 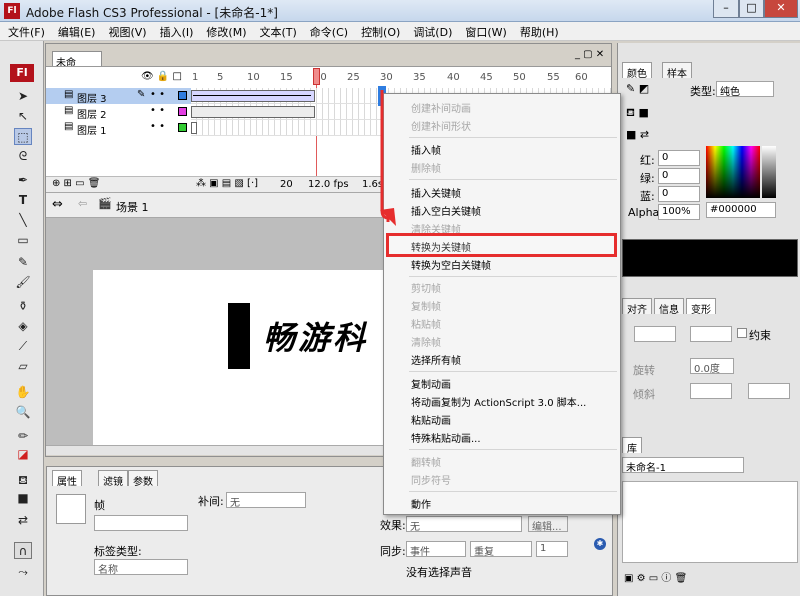 I want to click on maximize-button: □, so click(x=751, y=9).